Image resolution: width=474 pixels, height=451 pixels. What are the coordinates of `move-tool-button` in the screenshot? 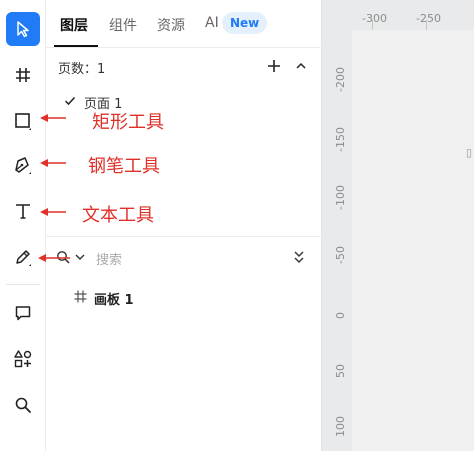 It's located at (23, 29).